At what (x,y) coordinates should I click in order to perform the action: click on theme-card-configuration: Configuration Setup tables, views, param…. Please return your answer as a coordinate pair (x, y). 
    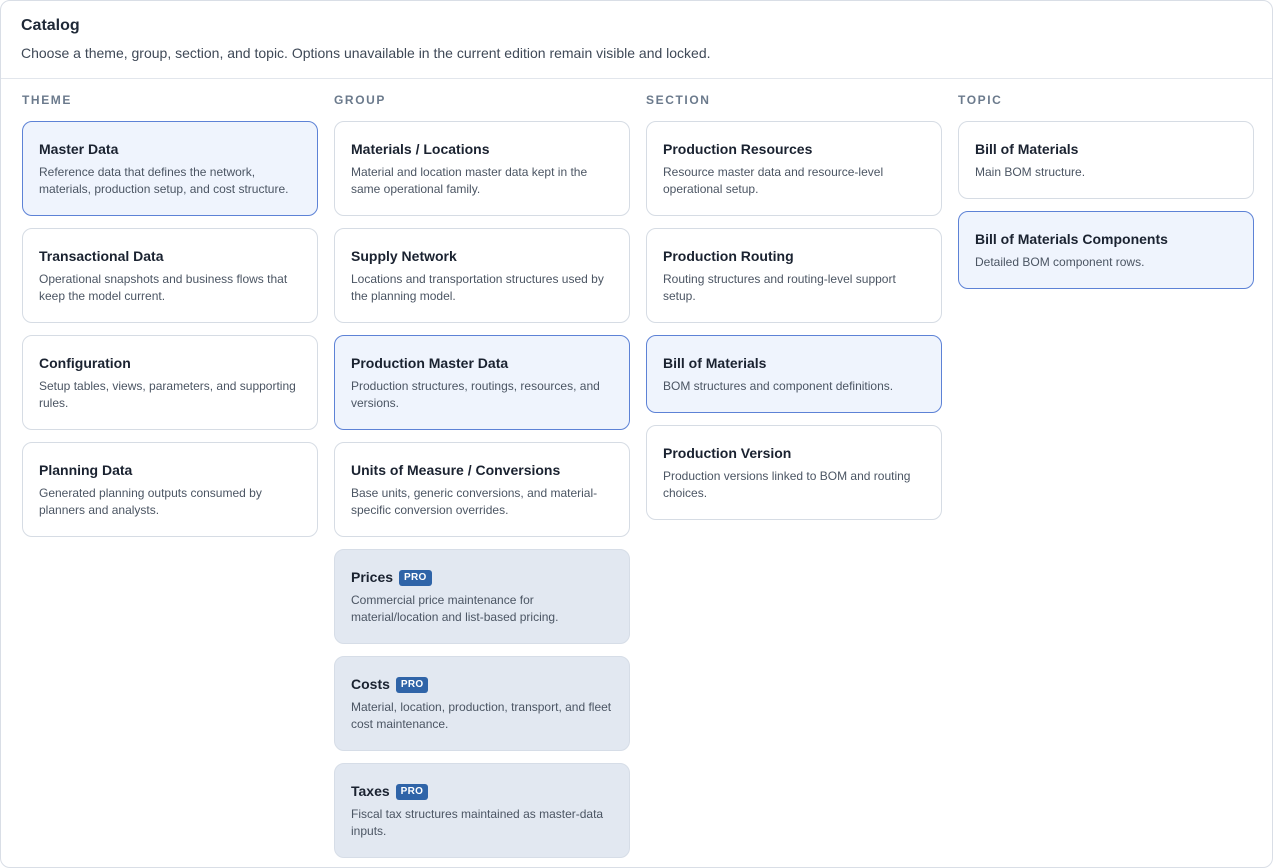
    Looking at the image, I should click on (170, 382).